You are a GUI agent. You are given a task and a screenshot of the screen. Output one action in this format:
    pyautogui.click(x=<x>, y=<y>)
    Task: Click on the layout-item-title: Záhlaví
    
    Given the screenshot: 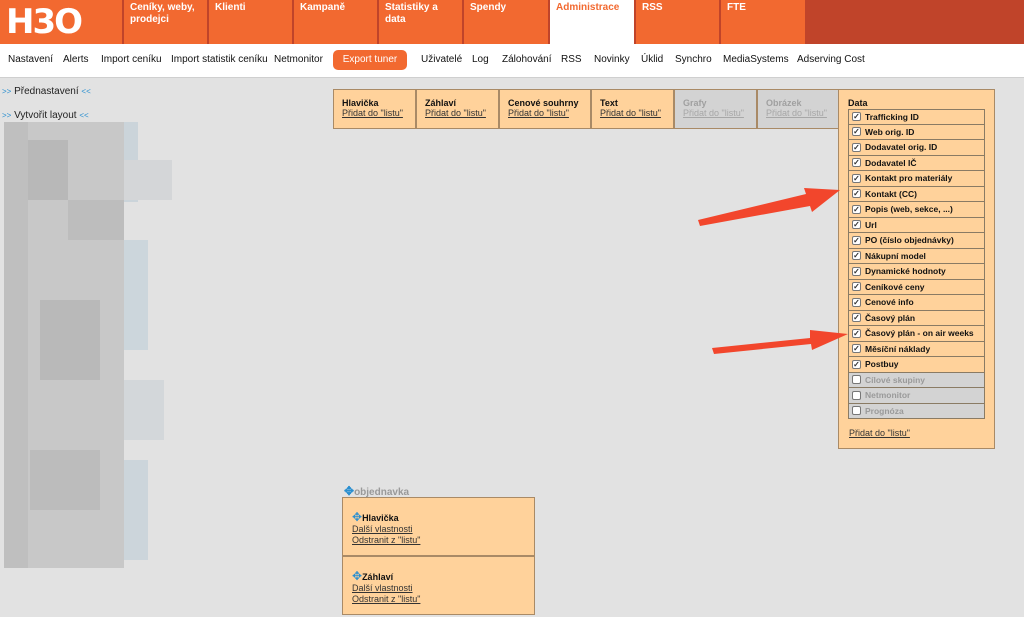 What is the action you would take?
    pyautogui.click(x=378, y=577)
    